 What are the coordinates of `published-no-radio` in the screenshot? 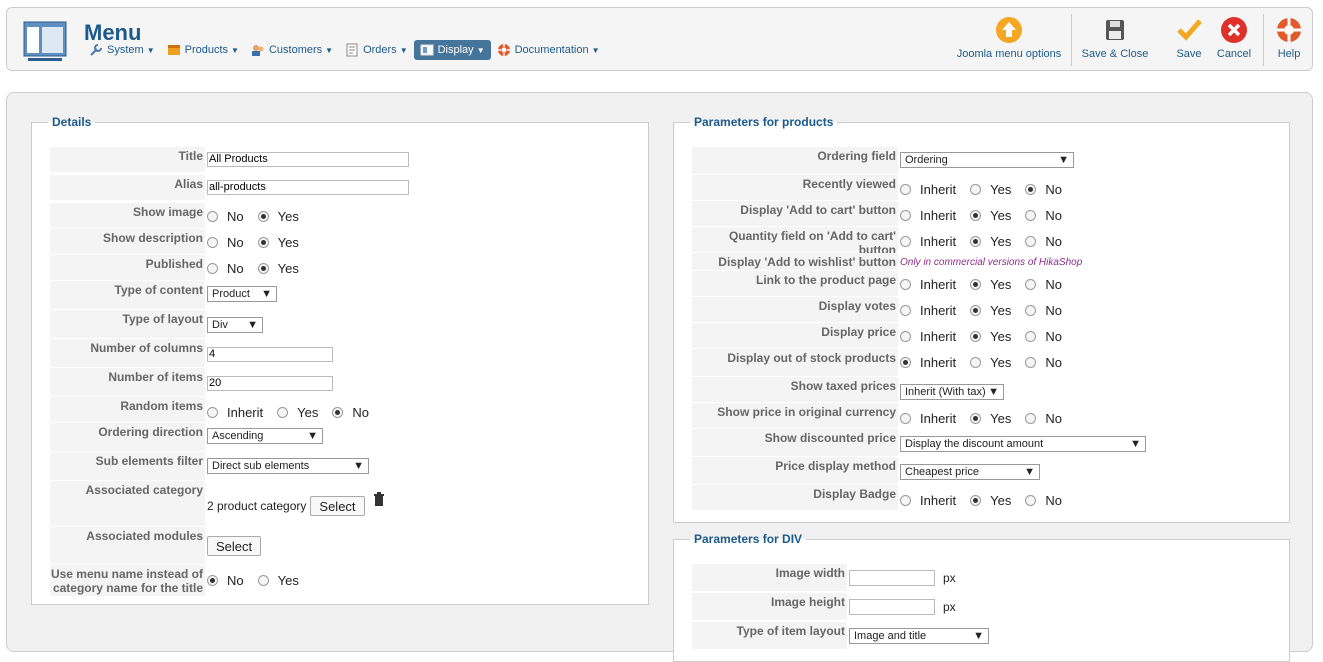 It's located at (212, 268).